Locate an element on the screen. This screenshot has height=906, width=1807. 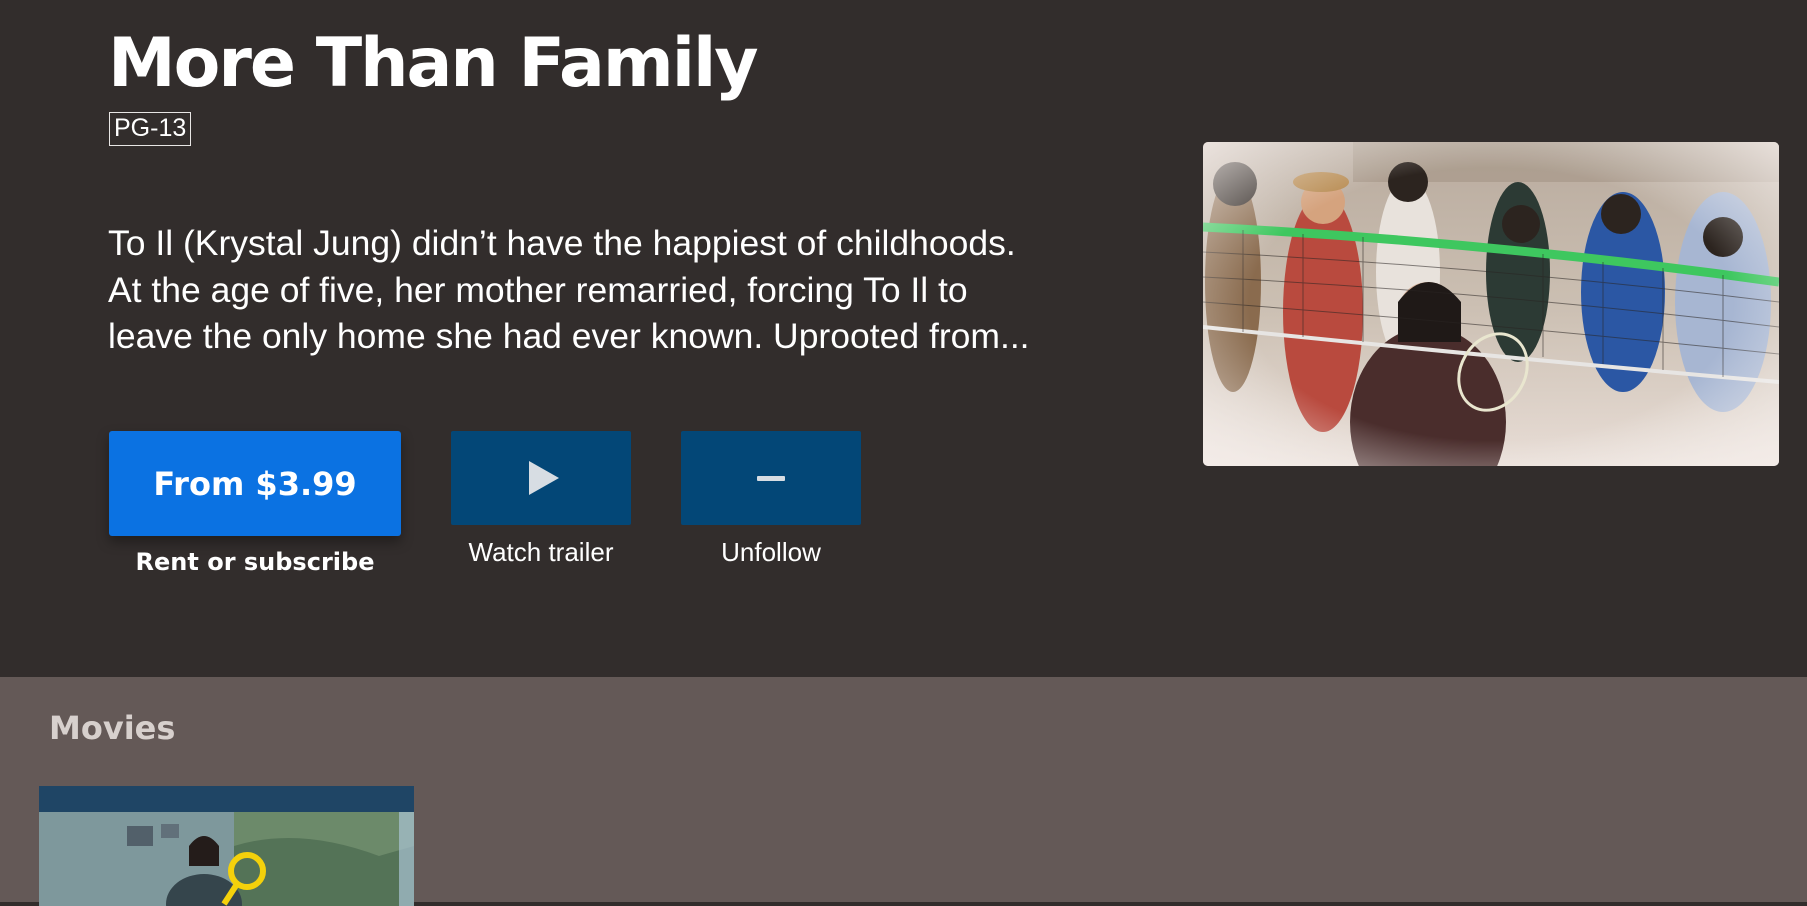
rent-or-subscribe-button: From $3.99 is located at coordinates (255, 483).